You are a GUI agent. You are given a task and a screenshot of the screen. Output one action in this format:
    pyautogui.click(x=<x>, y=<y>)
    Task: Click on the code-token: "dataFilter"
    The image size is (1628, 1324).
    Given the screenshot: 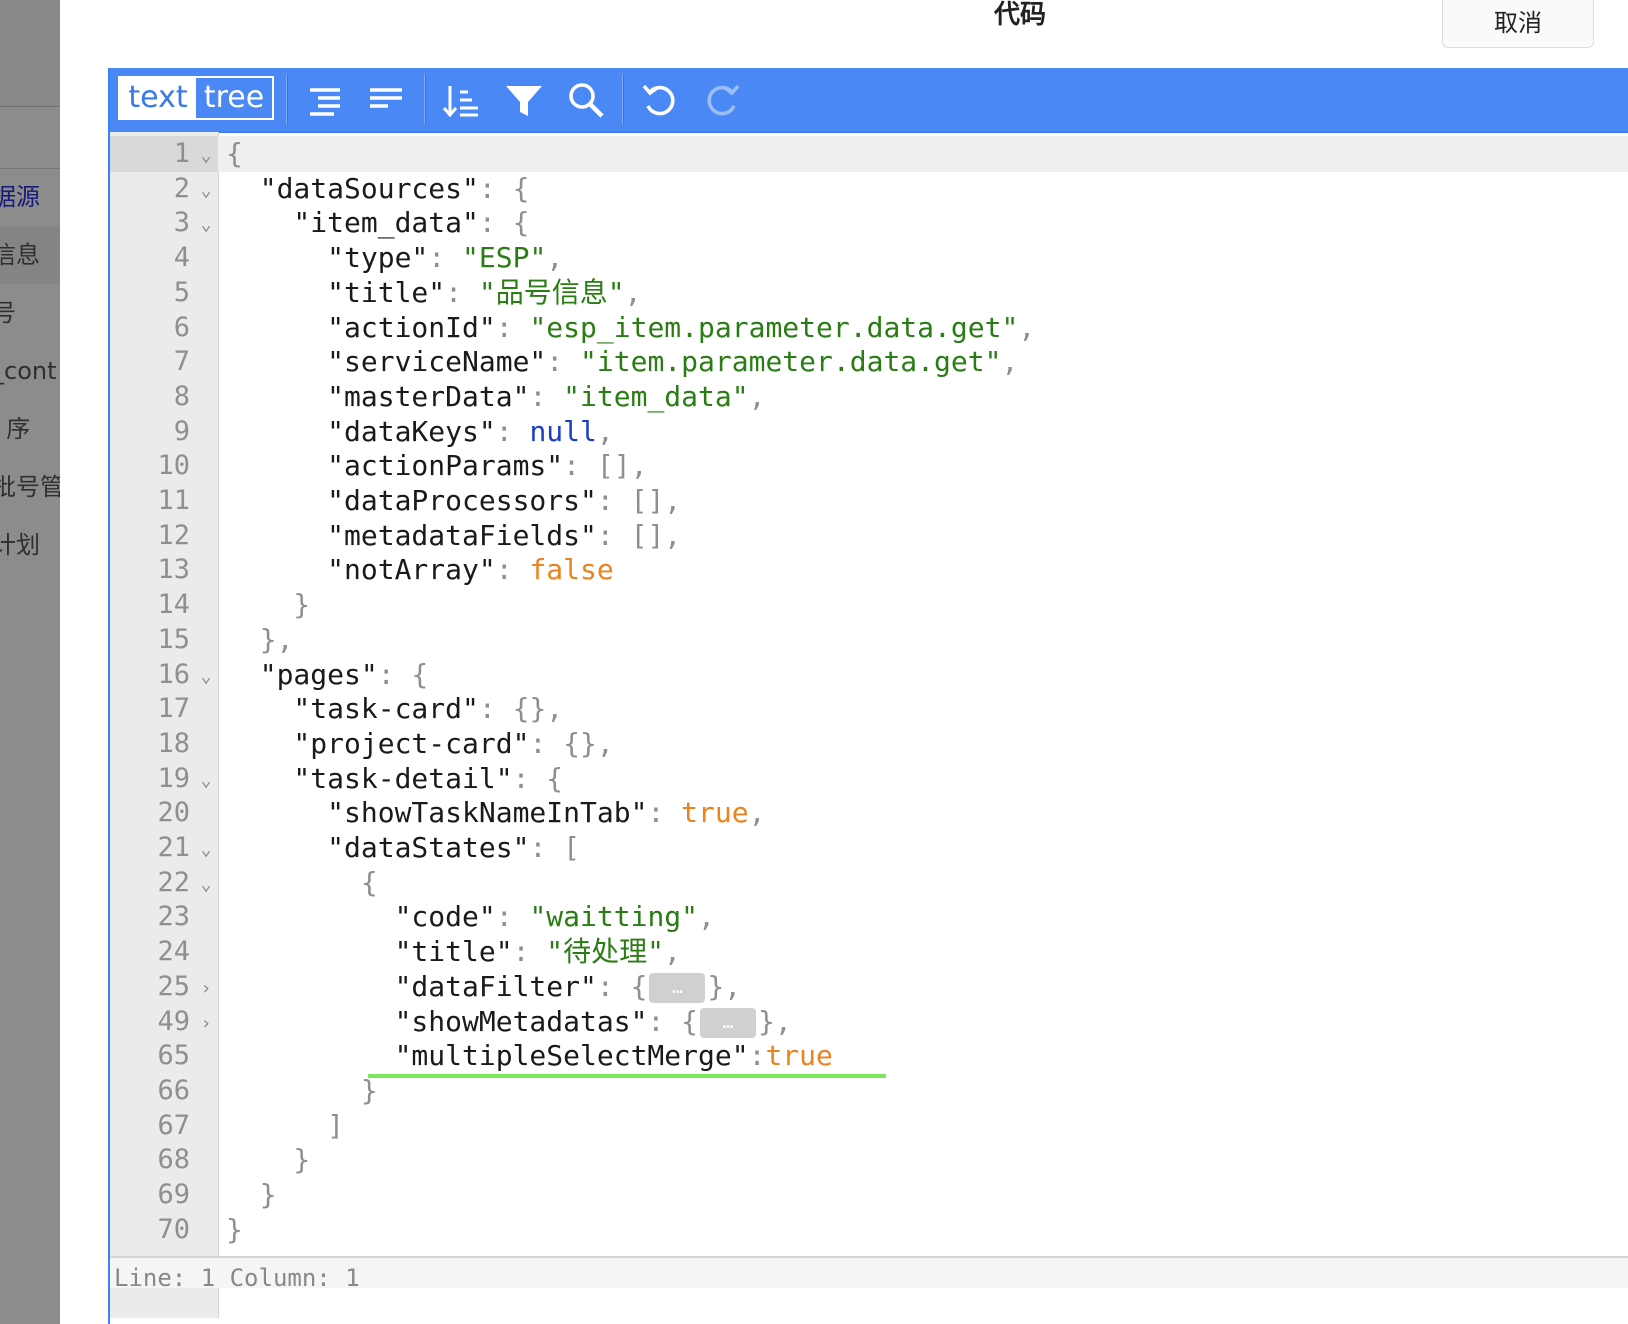 What is the action you would take?
    pyautogui.click(x=411, y=986)
    